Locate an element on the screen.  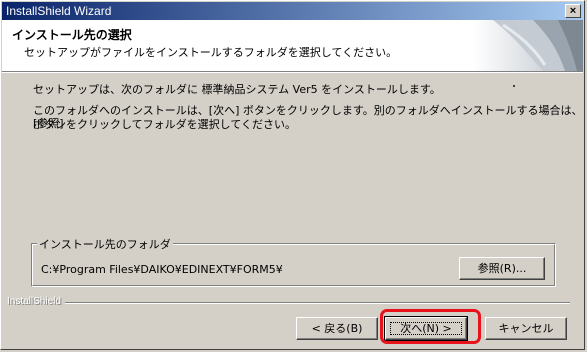
next-button-highlight is located at coordinates (430, 326).